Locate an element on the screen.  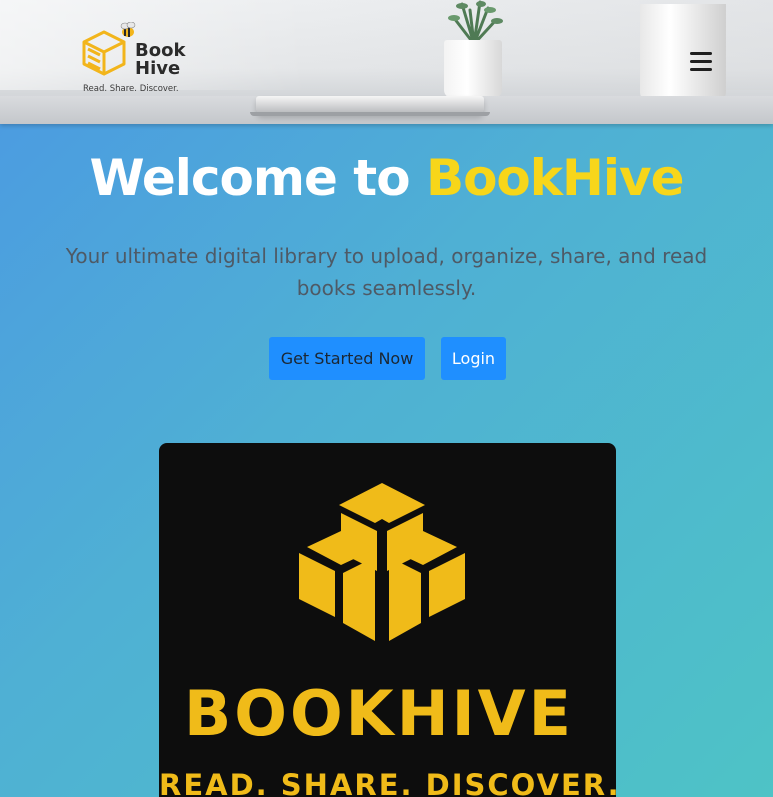
hero-title: Welcome to BookHive is located at coordinates (386, 178).